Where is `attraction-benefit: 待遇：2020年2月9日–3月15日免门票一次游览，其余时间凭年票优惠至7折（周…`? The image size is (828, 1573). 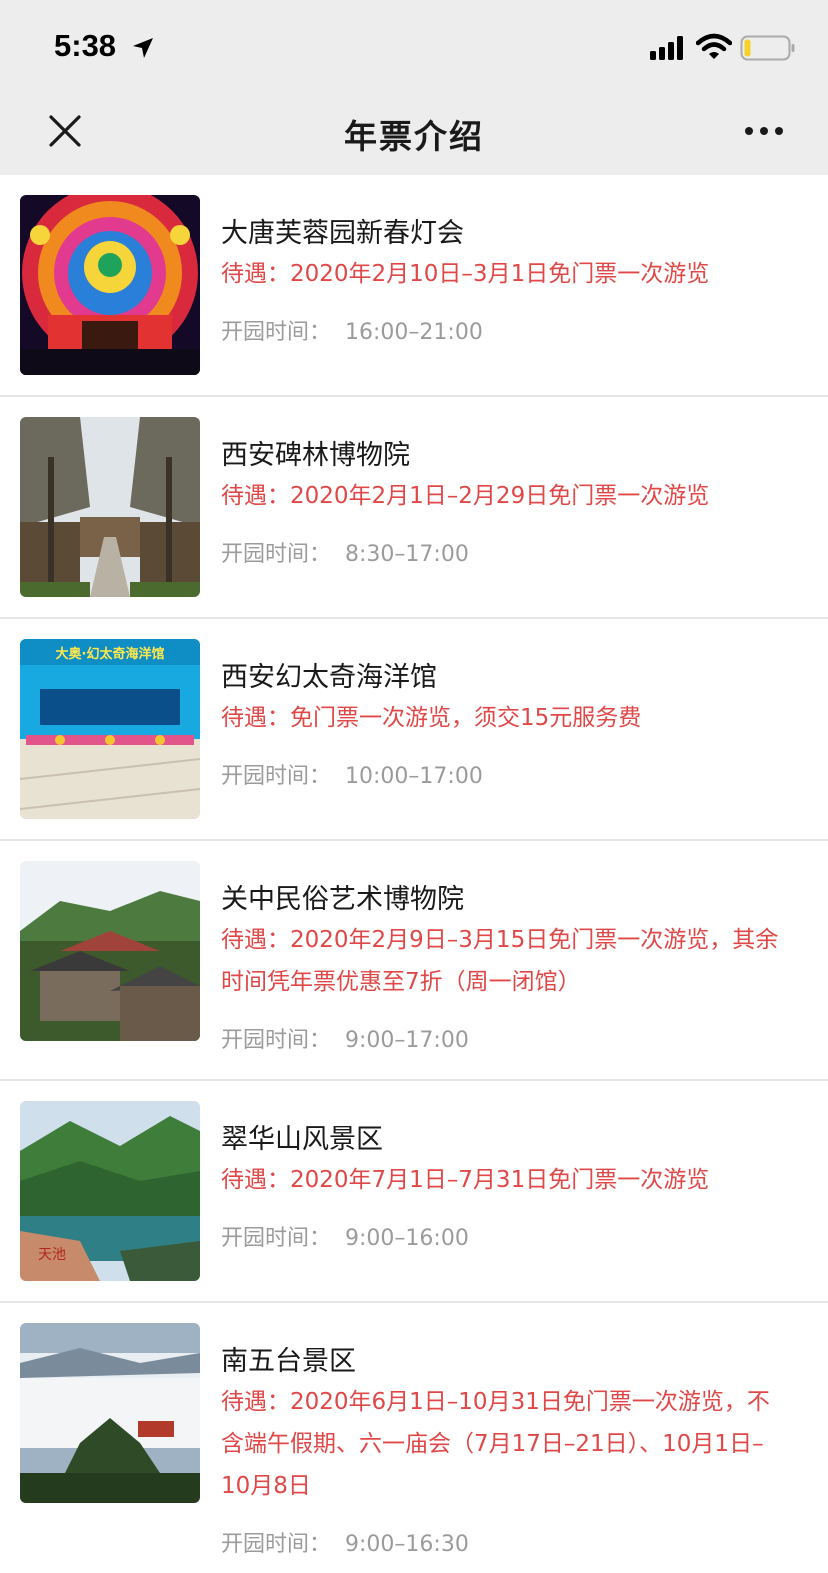
attraction-benefit: 待遇：2020年2月9日–3月15日免门票一次游览，其余时间凭年票优惠至7折（周… is located at coordinates (500, 961).